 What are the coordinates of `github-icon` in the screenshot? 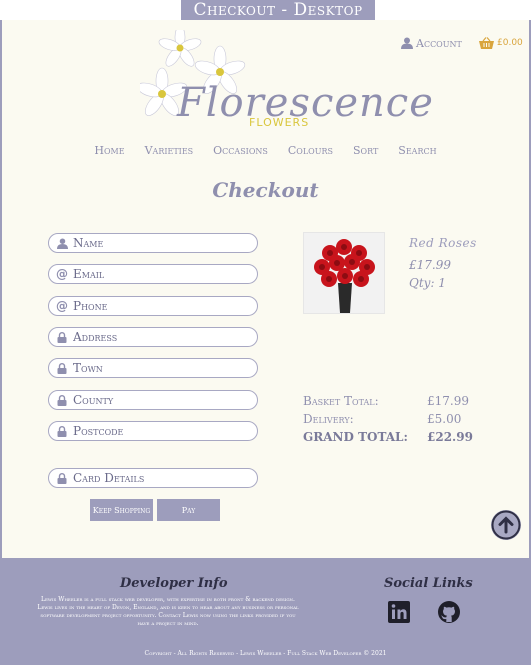 It's located at (449, 612).